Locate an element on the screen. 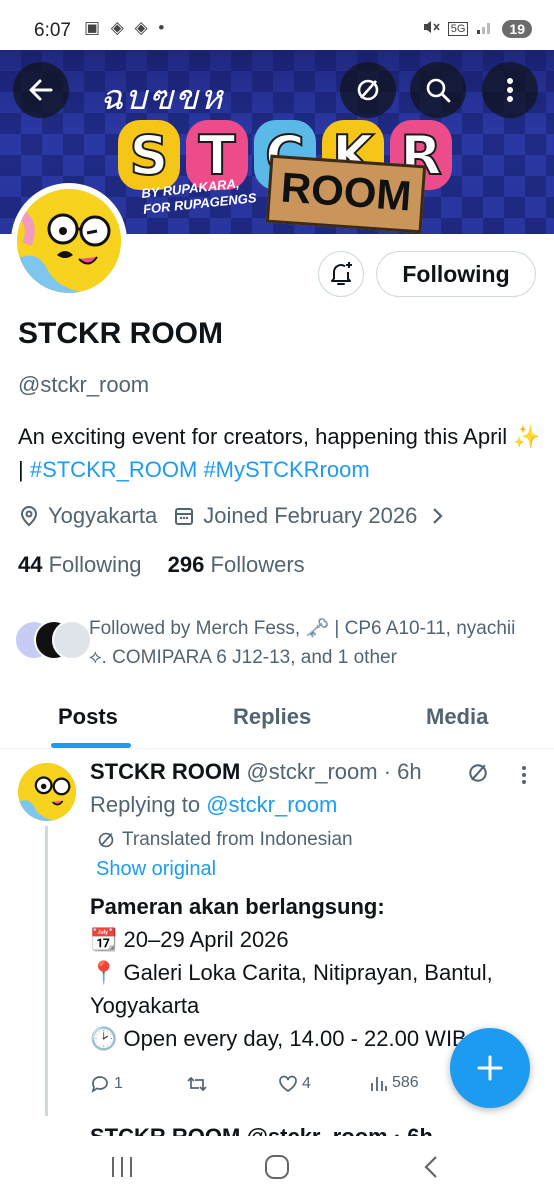  avatar-image is located at coordinates (69, 241).